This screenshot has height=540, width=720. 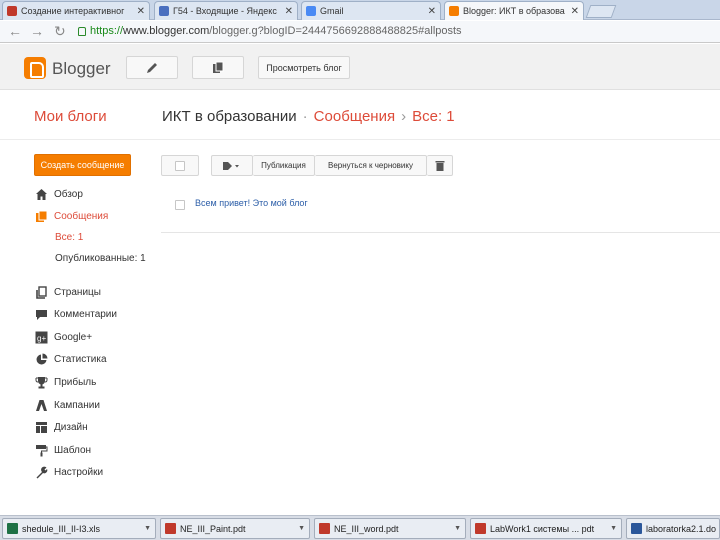 I want to click on sidebar-item-label: Google+, so click(x=73, y=337).